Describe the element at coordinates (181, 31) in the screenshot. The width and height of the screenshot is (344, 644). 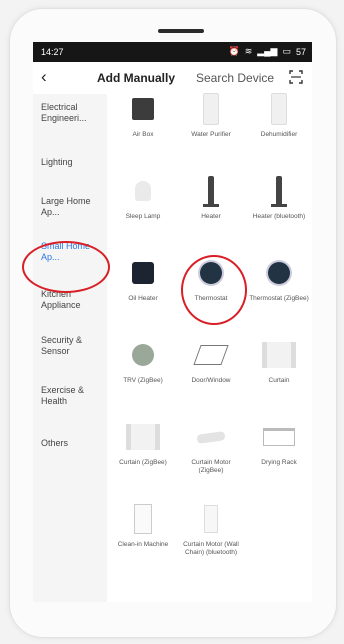
I see `phone-speaker` at that location.